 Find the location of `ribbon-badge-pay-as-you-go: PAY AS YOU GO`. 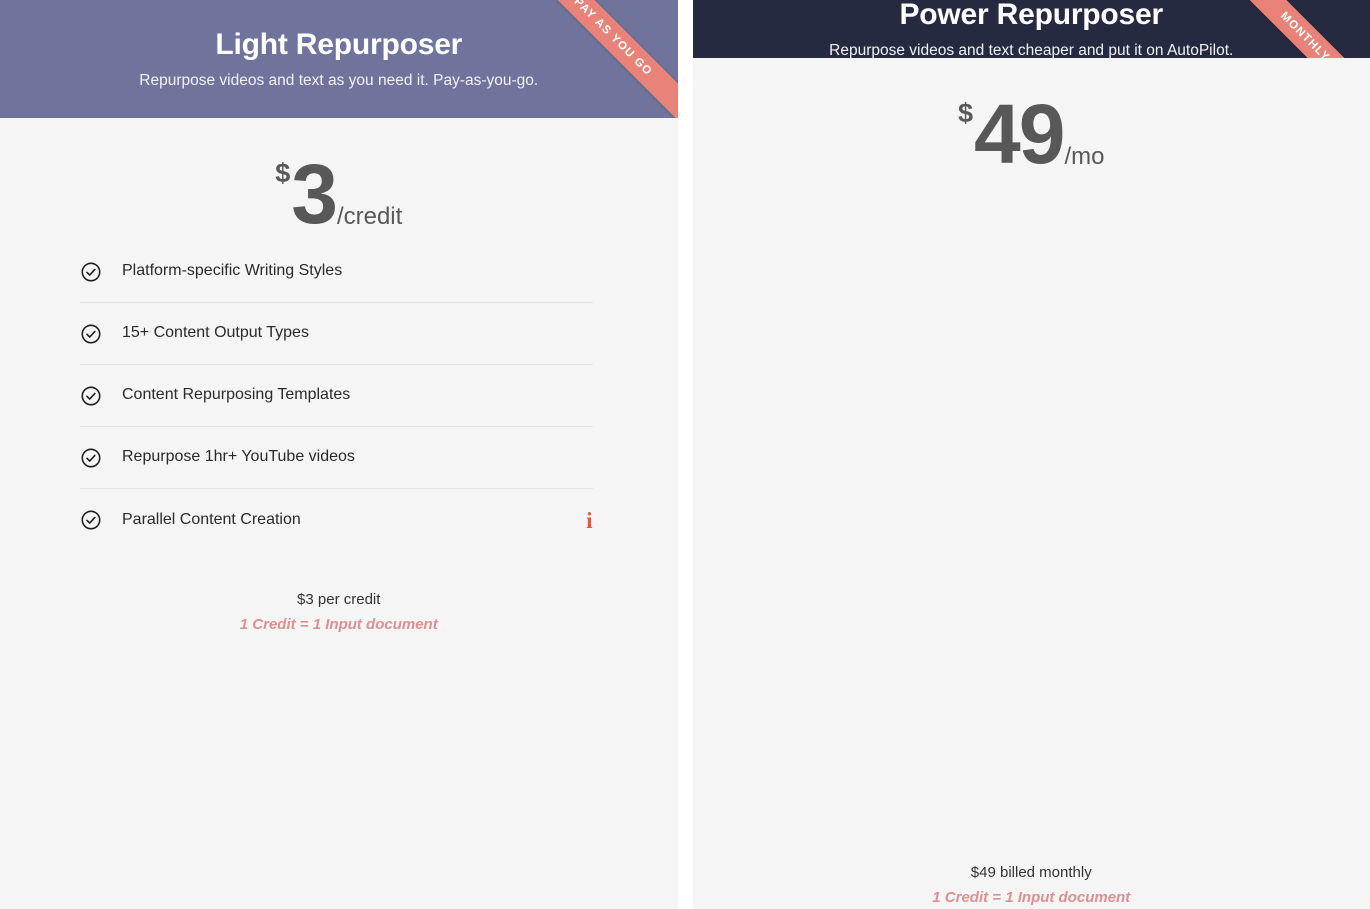

ribbon-badge-pay-as-you-go: PAY AS YOU GO is located at coordinates (602, 59).